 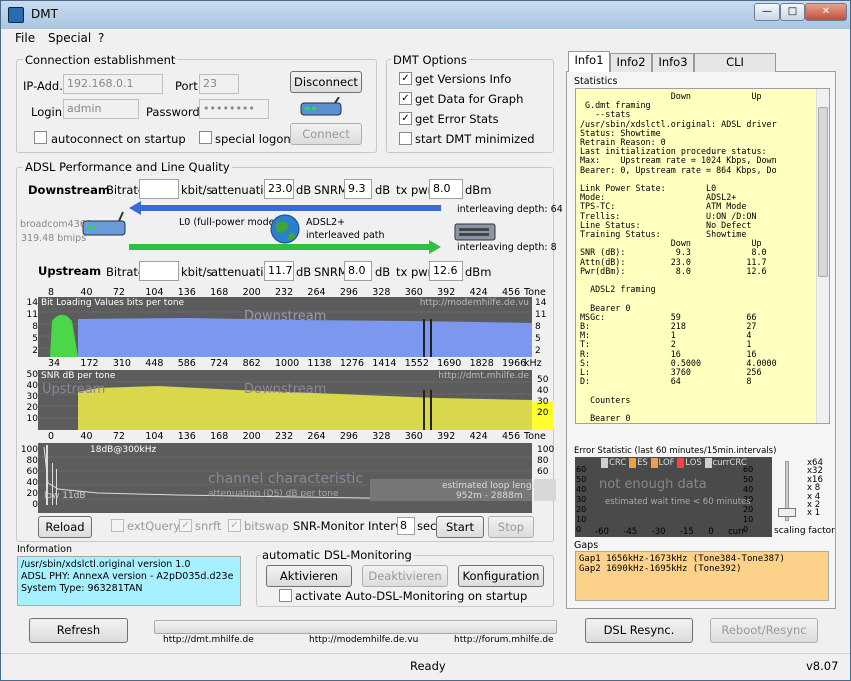 I want to click on opt-minimized-checkbox, so click(x=405, y=138).